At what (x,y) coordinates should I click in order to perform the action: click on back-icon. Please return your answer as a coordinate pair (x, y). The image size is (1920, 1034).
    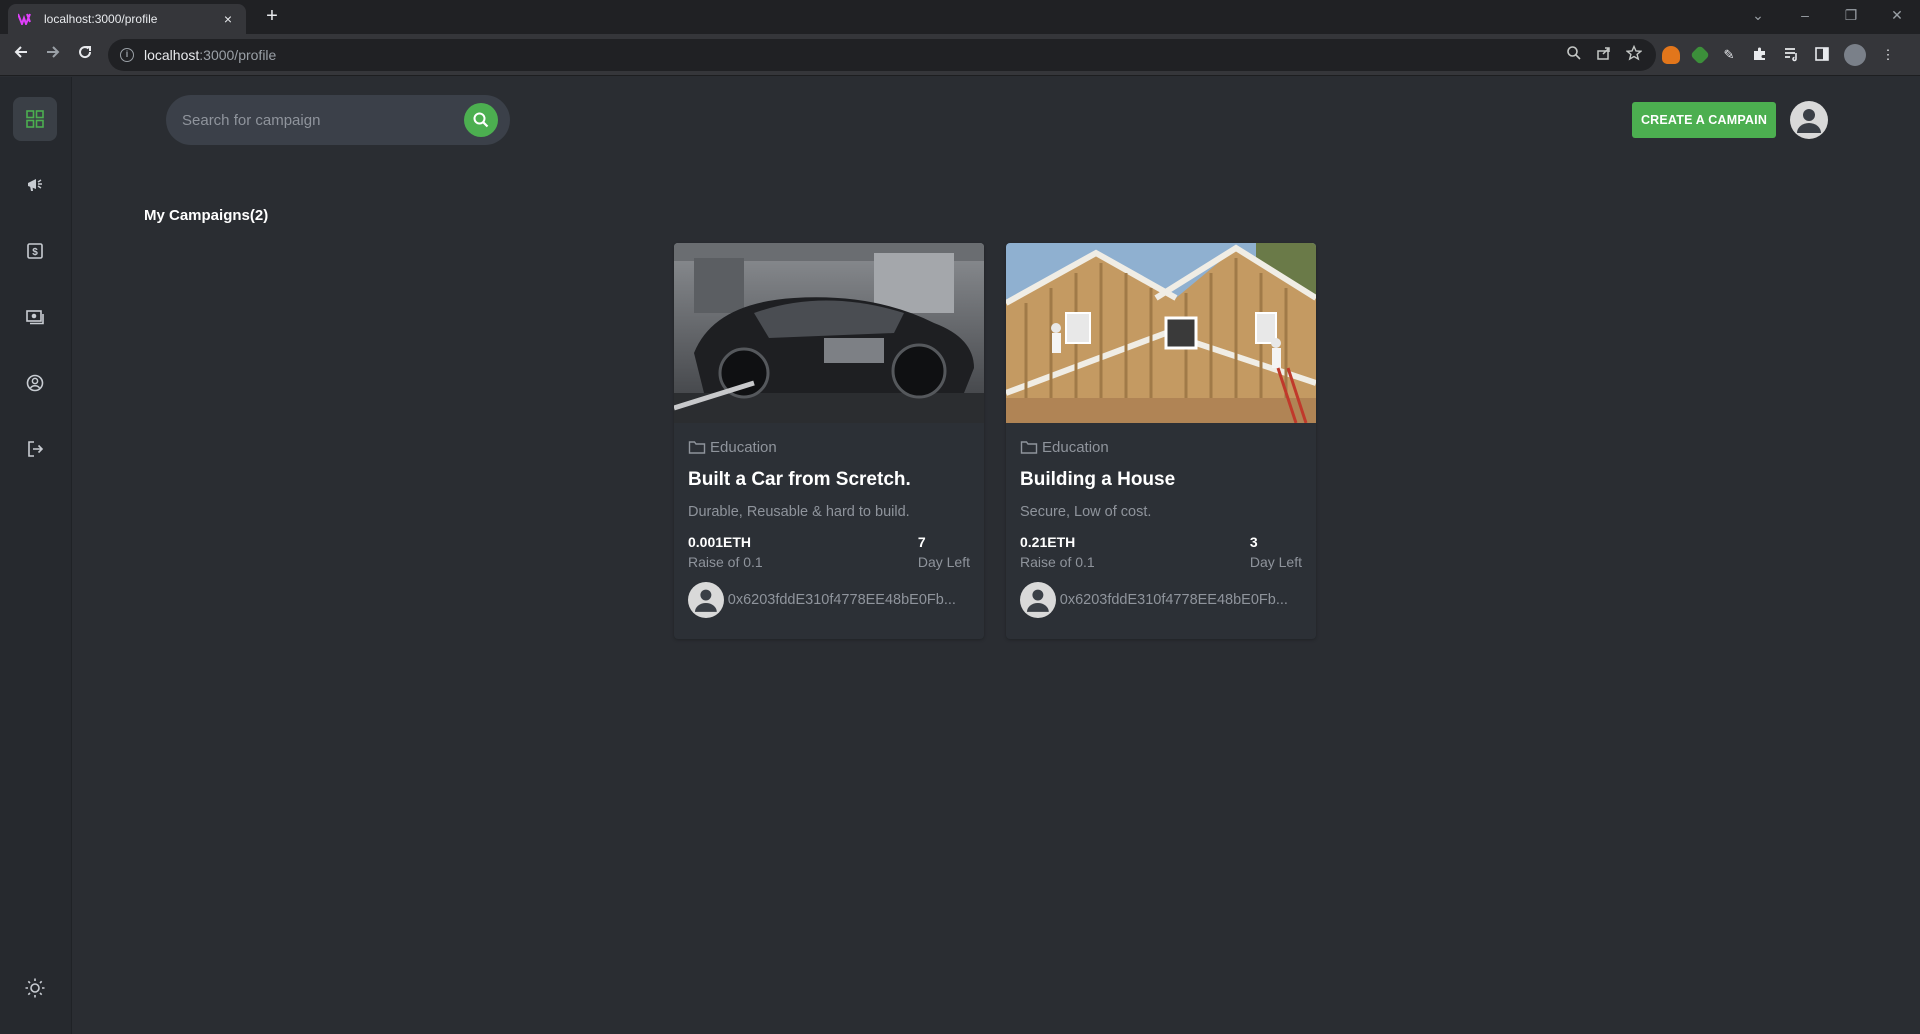
    Looking at the image, I should click on (21, 55).